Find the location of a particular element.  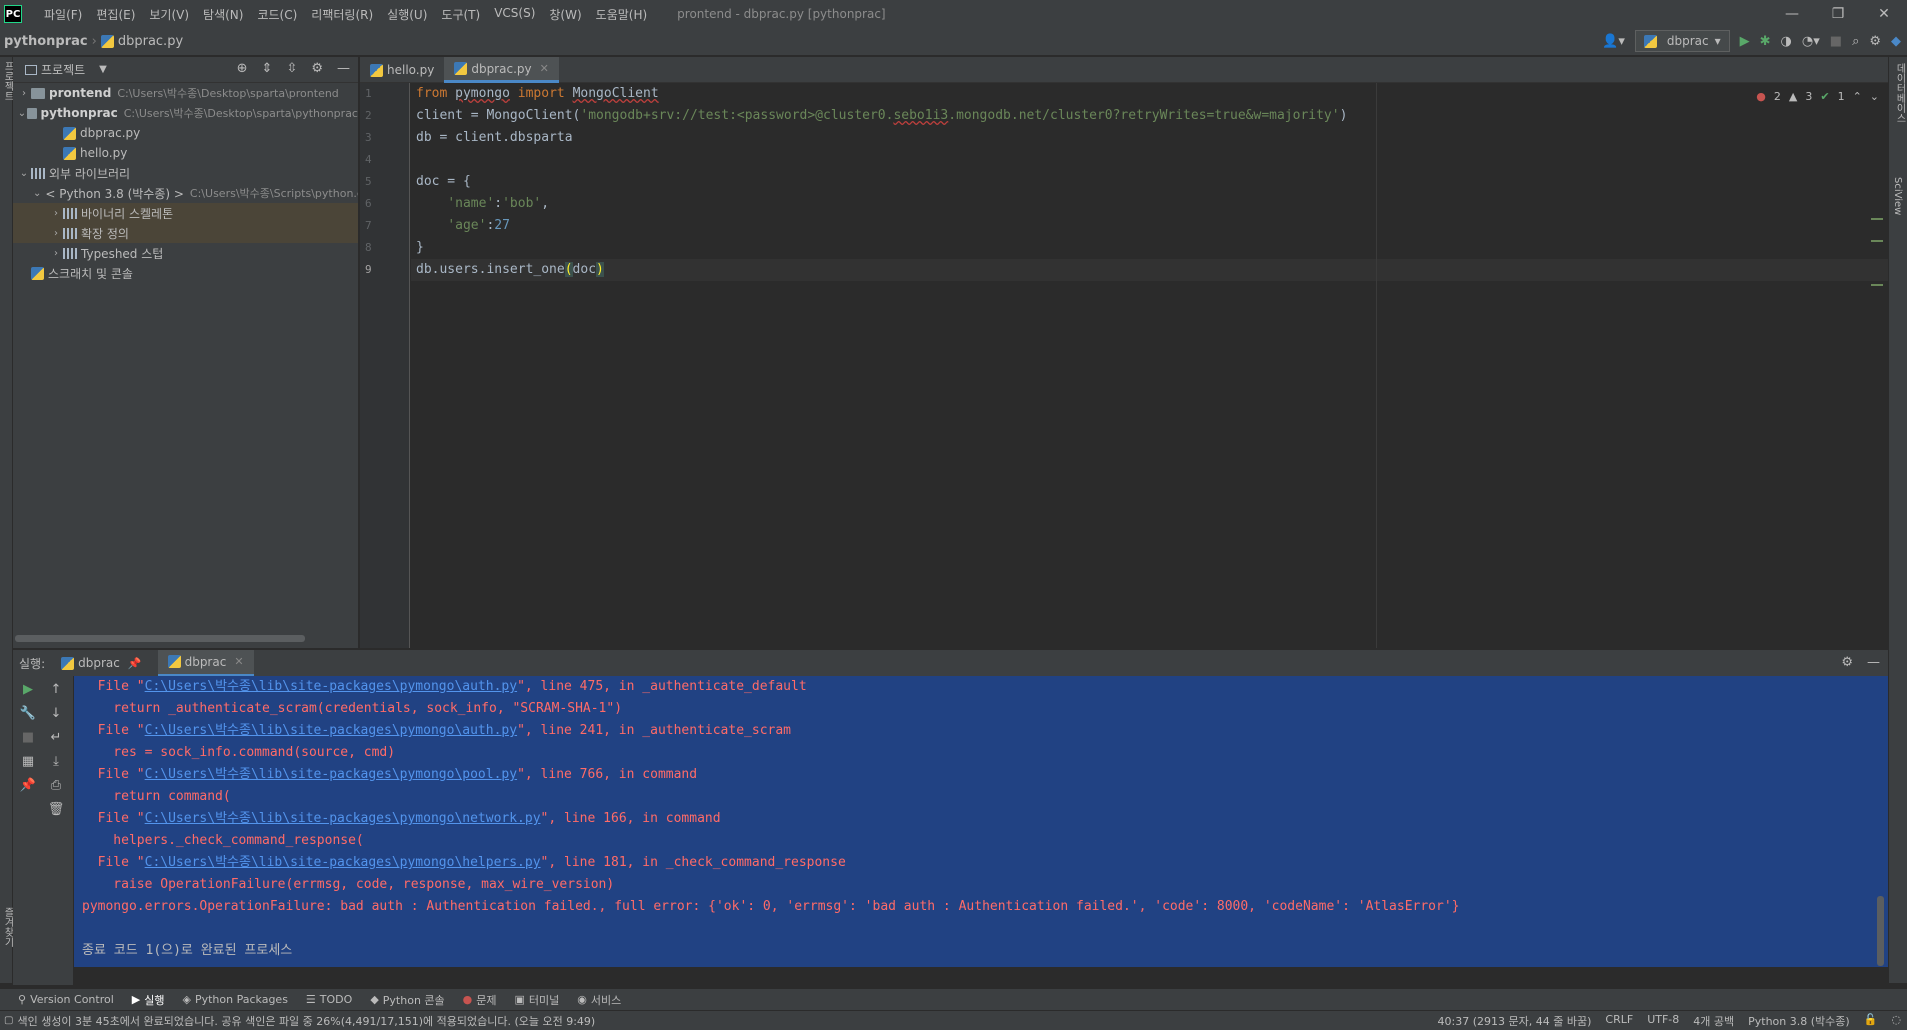

run-tab: dbprac 📌 is located at coordinates (101, 663).